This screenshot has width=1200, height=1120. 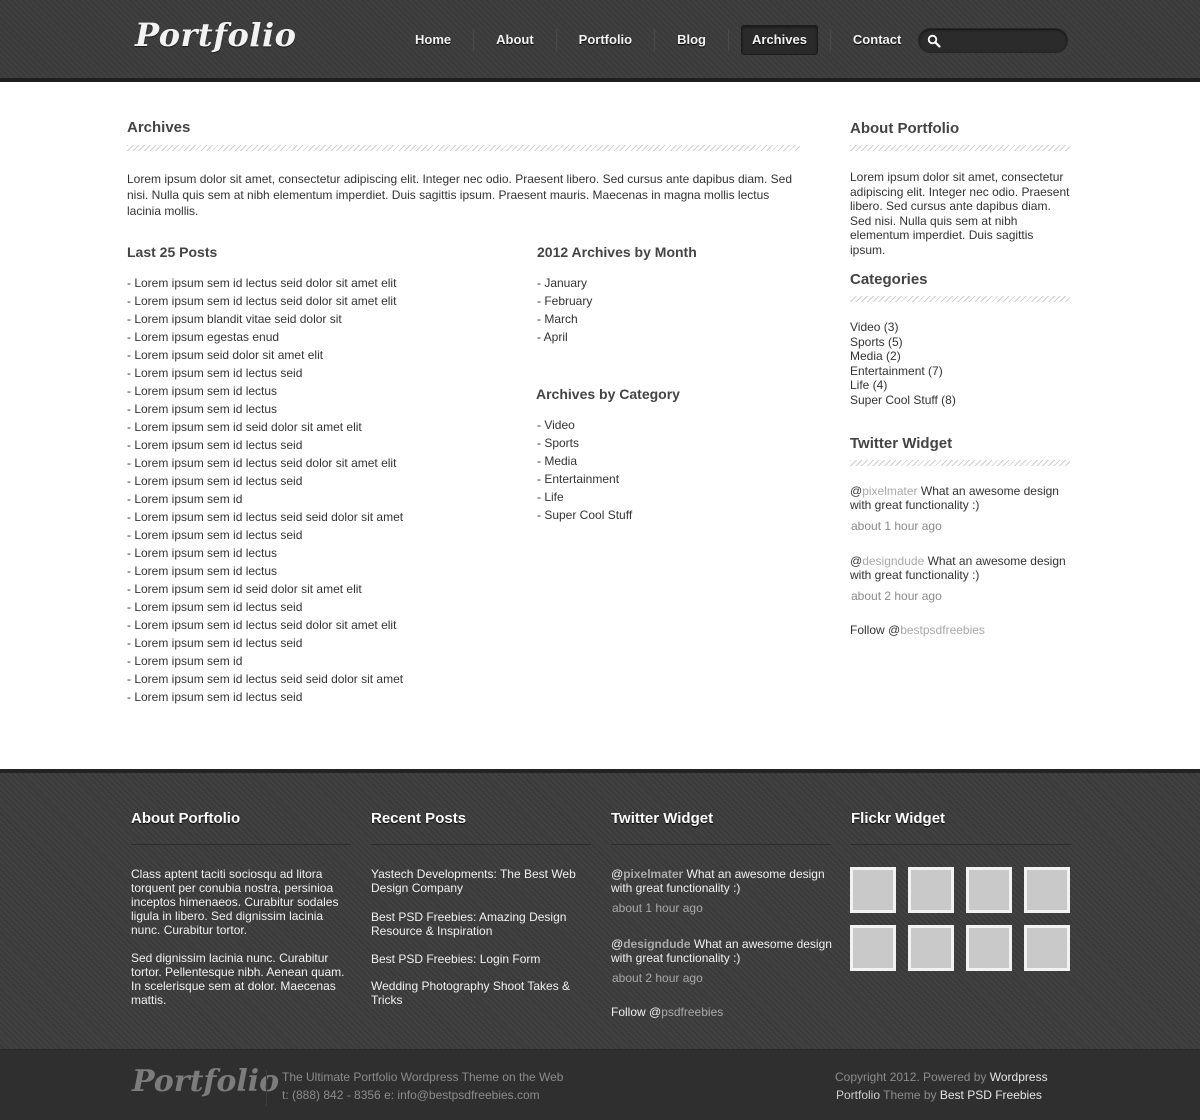 What do you see at coordinates (1002, 41) in the screenshot?
I see `search-input` at bounding box center [1002, 41].